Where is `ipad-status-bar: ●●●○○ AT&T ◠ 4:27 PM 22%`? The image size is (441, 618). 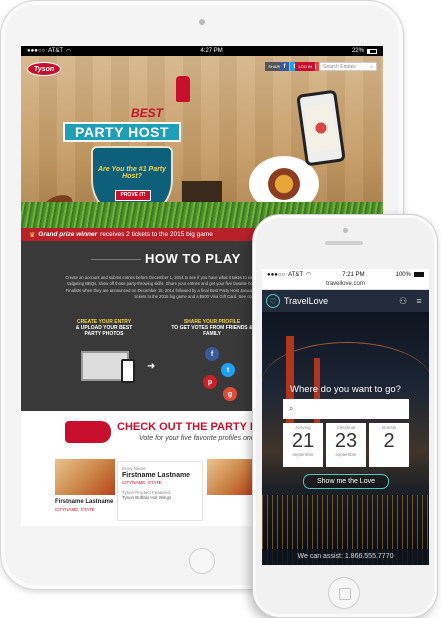 ipad-status-bar: ●●●○○ AT&T ◠ 4:27 PM 22% is located at coordinates (202, 51).